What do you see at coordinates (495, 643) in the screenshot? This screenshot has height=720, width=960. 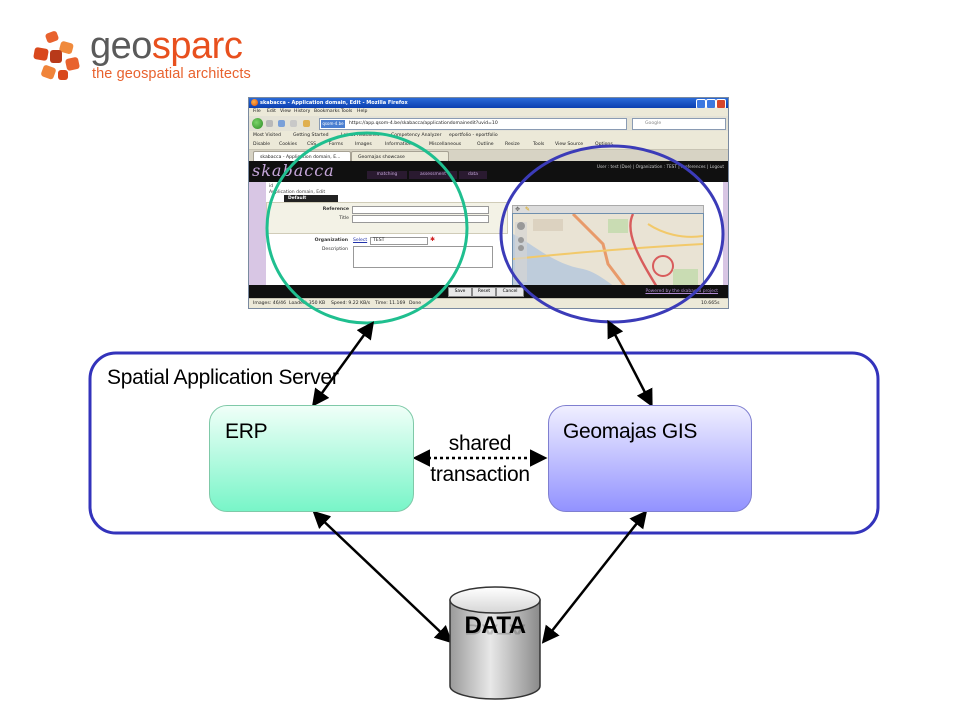 I see `database-cylinder-icon` at bounding box center [495, 643].